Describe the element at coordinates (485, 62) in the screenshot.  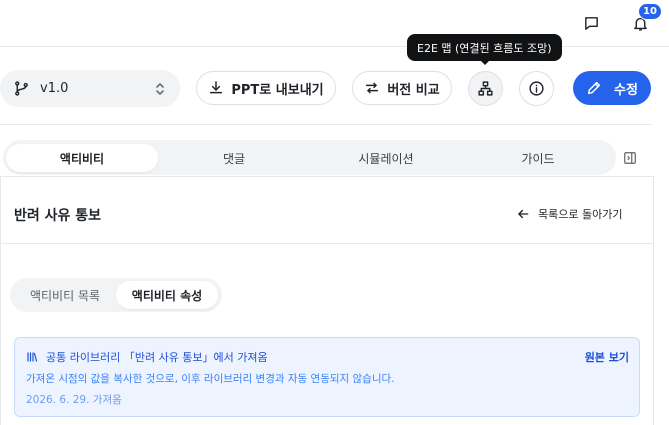
I see `tooltip-arrow` at that location.